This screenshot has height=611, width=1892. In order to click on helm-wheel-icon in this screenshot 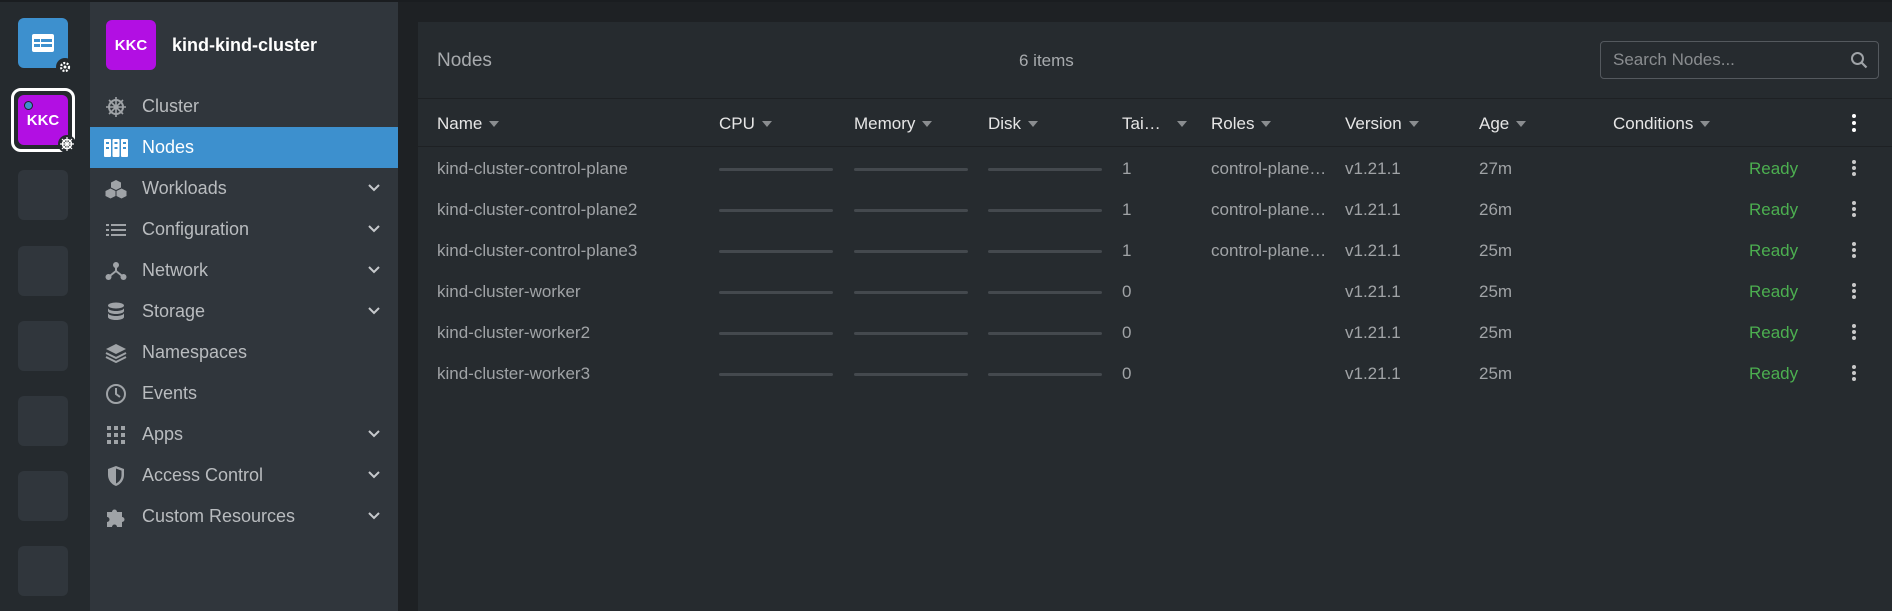, I will do `click(67, 144)`.